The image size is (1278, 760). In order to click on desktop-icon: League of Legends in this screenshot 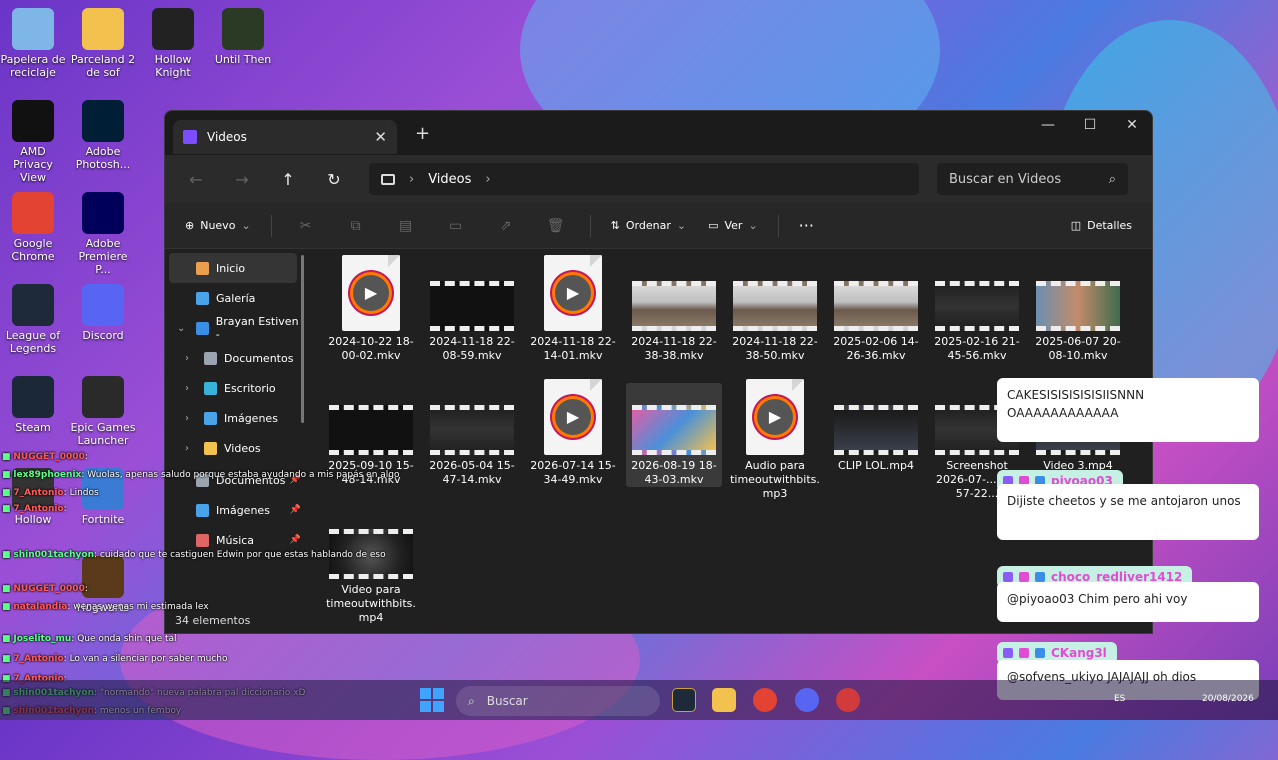, I will do `click(33, 319)`.